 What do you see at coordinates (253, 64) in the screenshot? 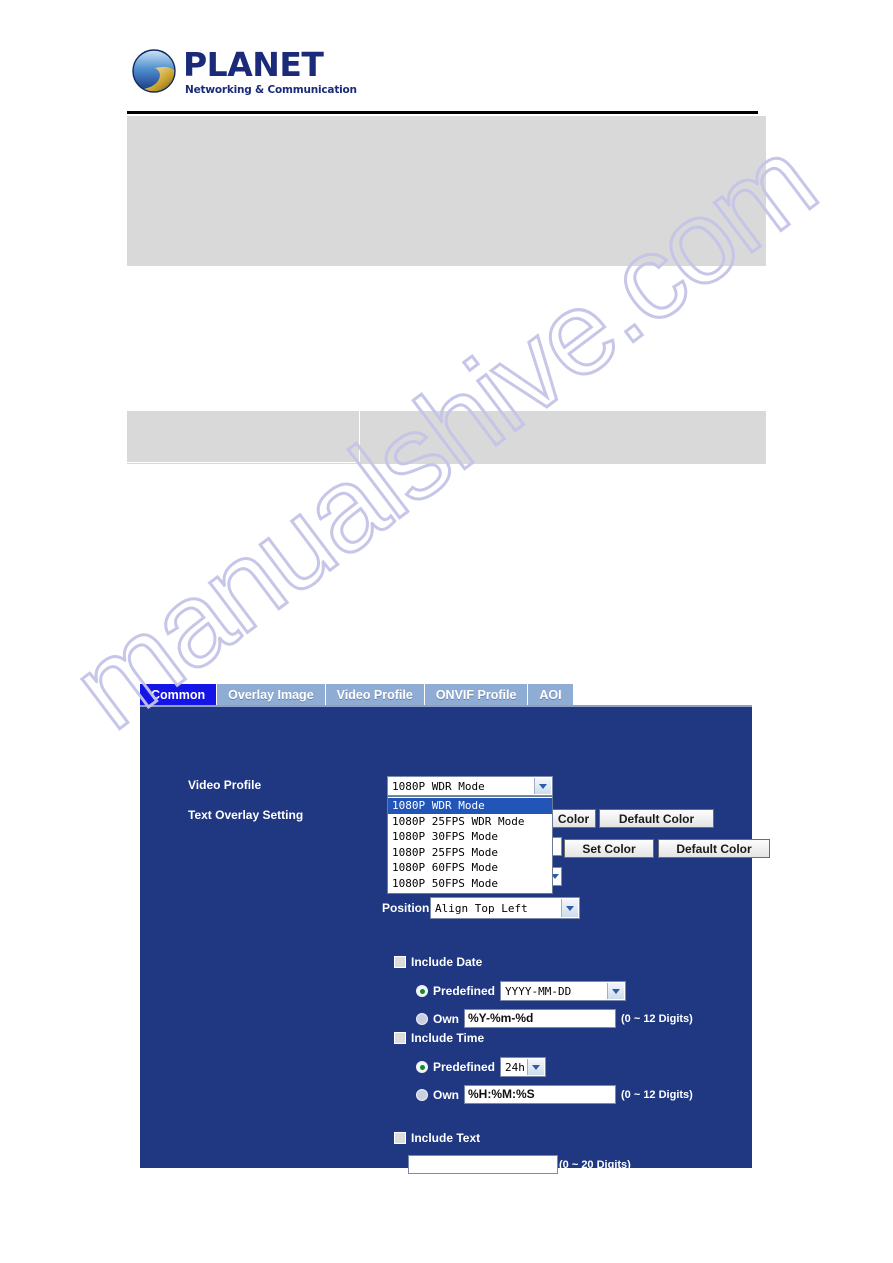
I see `brand-wordmark: PLANET` at bounding box center [253, 64].